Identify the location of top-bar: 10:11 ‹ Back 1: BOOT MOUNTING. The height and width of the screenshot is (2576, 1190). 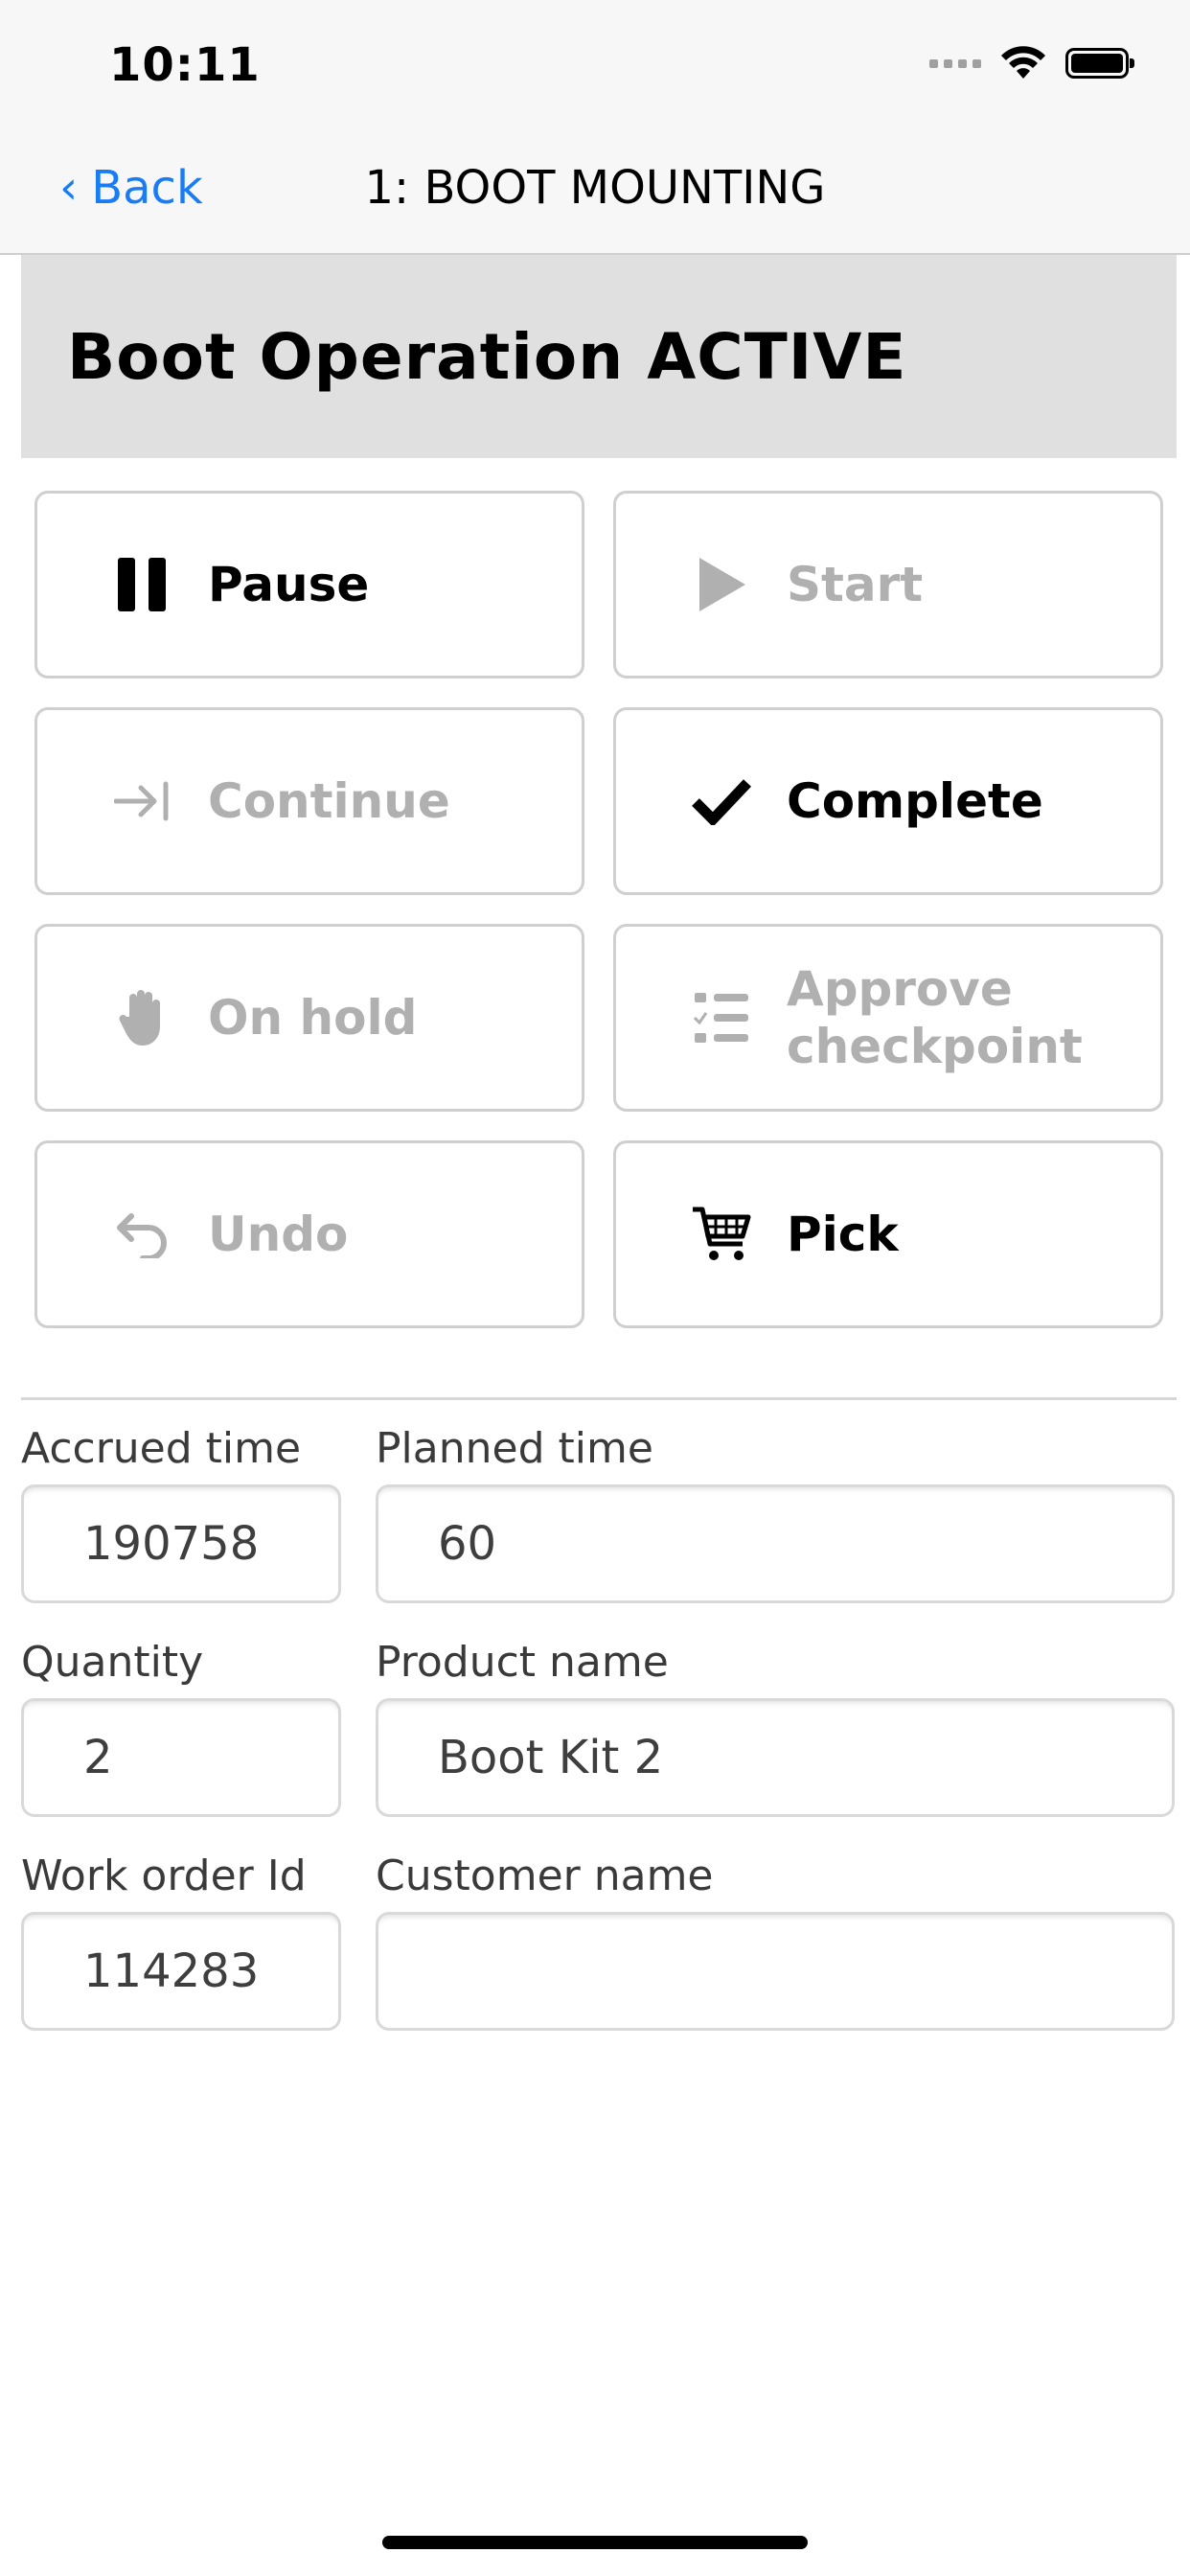
(595, 127).